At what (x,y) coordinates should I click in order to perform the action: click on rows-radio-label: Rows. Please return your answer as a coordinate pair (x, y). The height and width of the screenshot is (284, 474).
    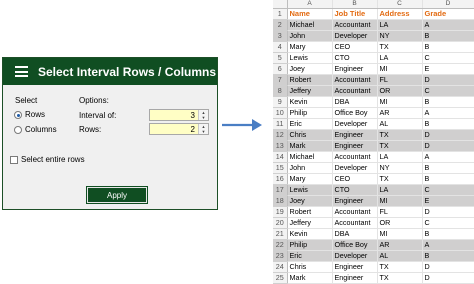
    Looking at the image, I should click on (35, 114).